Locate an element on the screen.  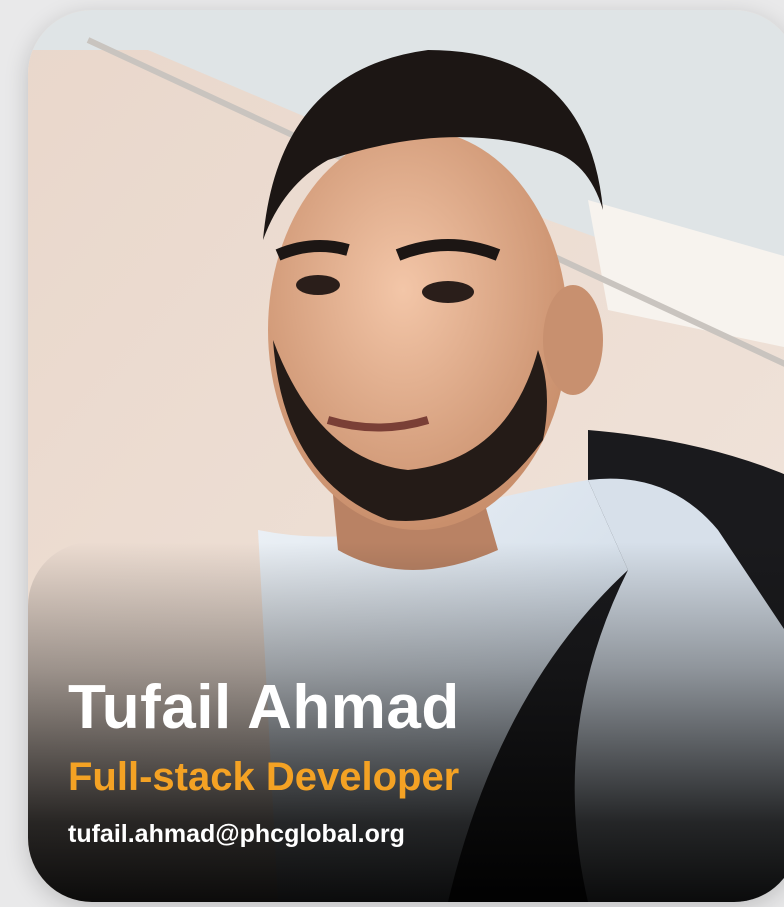
profile-name: Tufail Ahmad is located at coordinates (264, 707).